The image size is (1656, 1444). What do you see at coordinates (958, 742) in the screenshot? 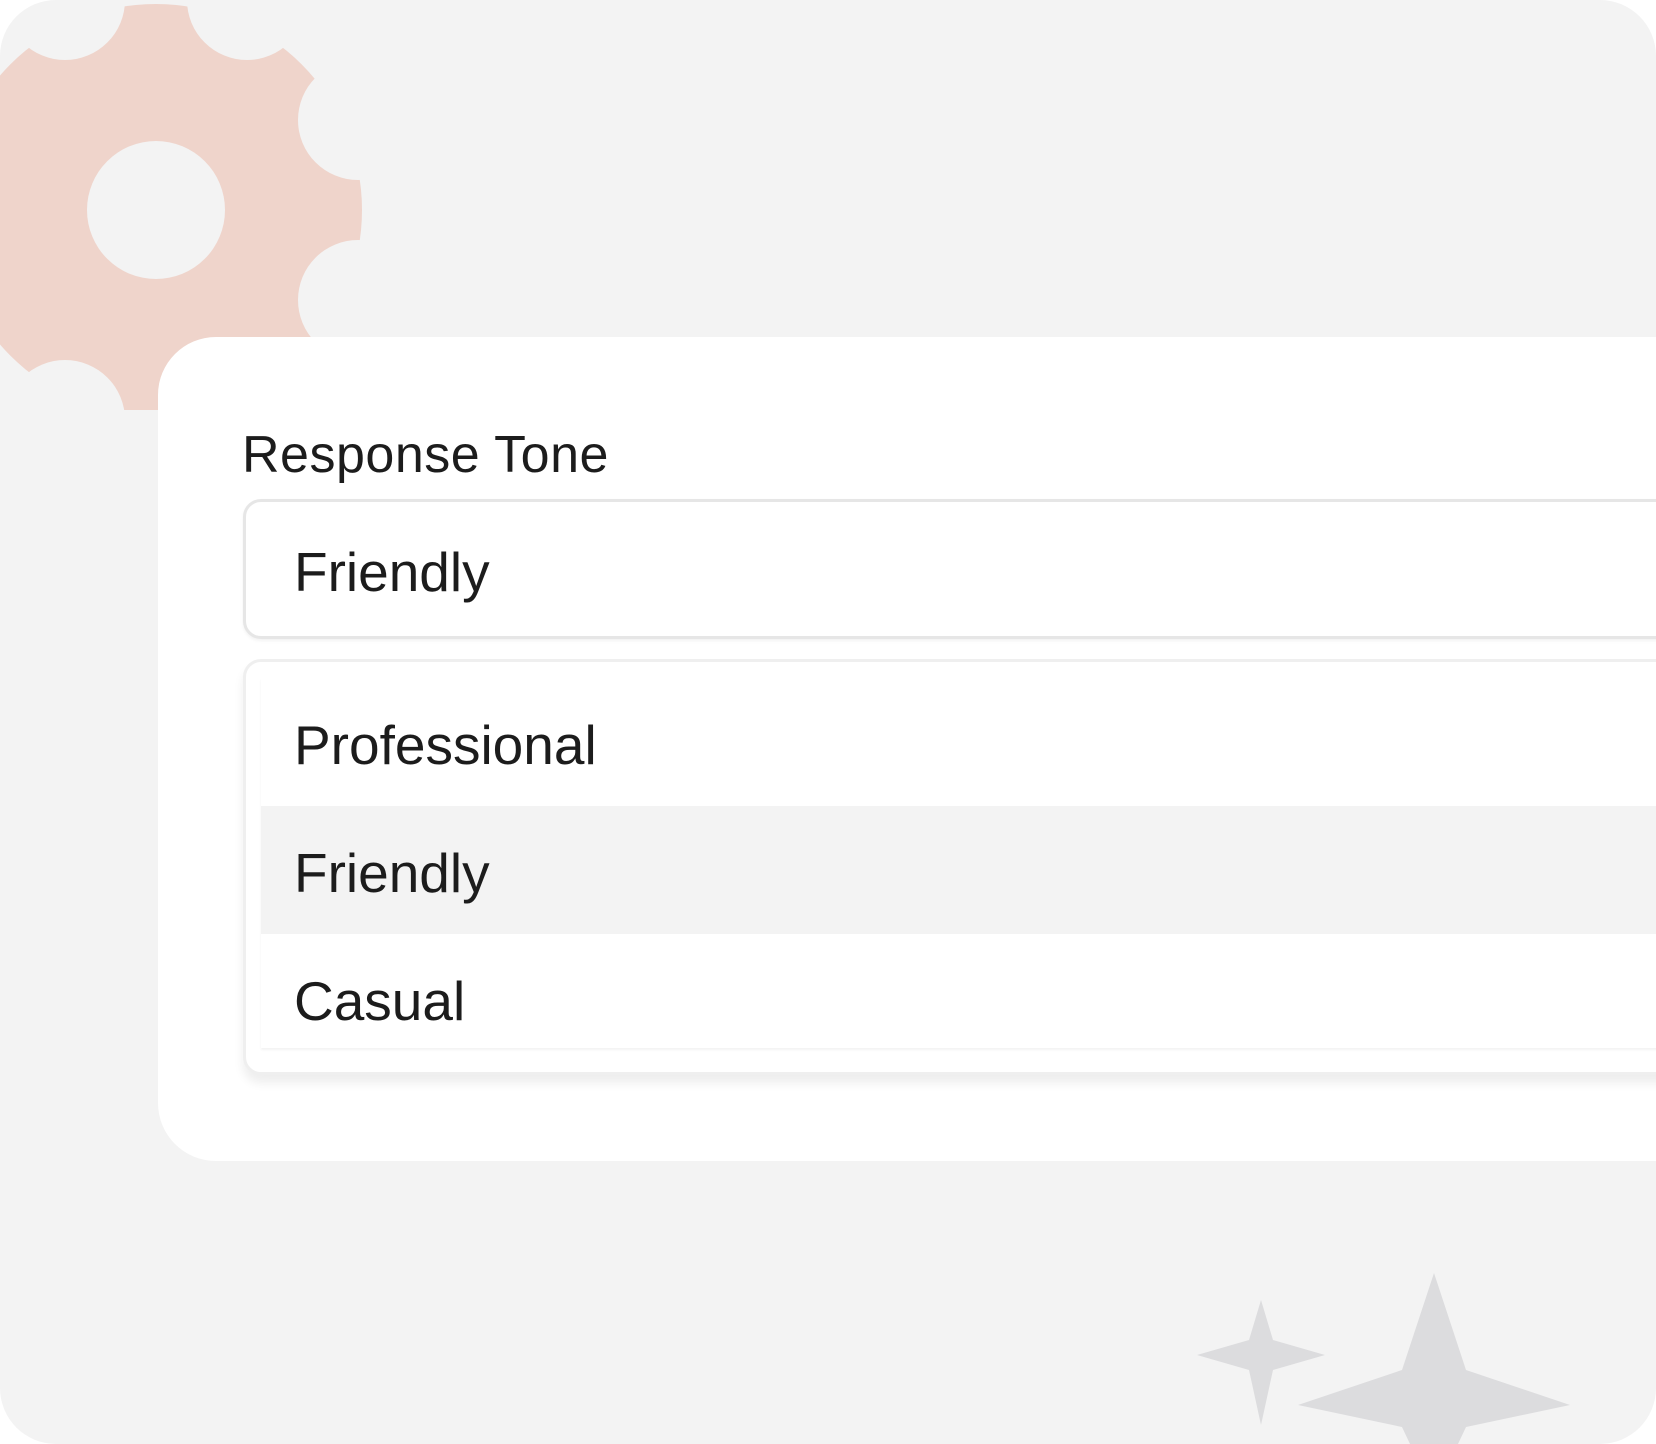
I see `option-professional: Professional` at bounding box center [958, 742].